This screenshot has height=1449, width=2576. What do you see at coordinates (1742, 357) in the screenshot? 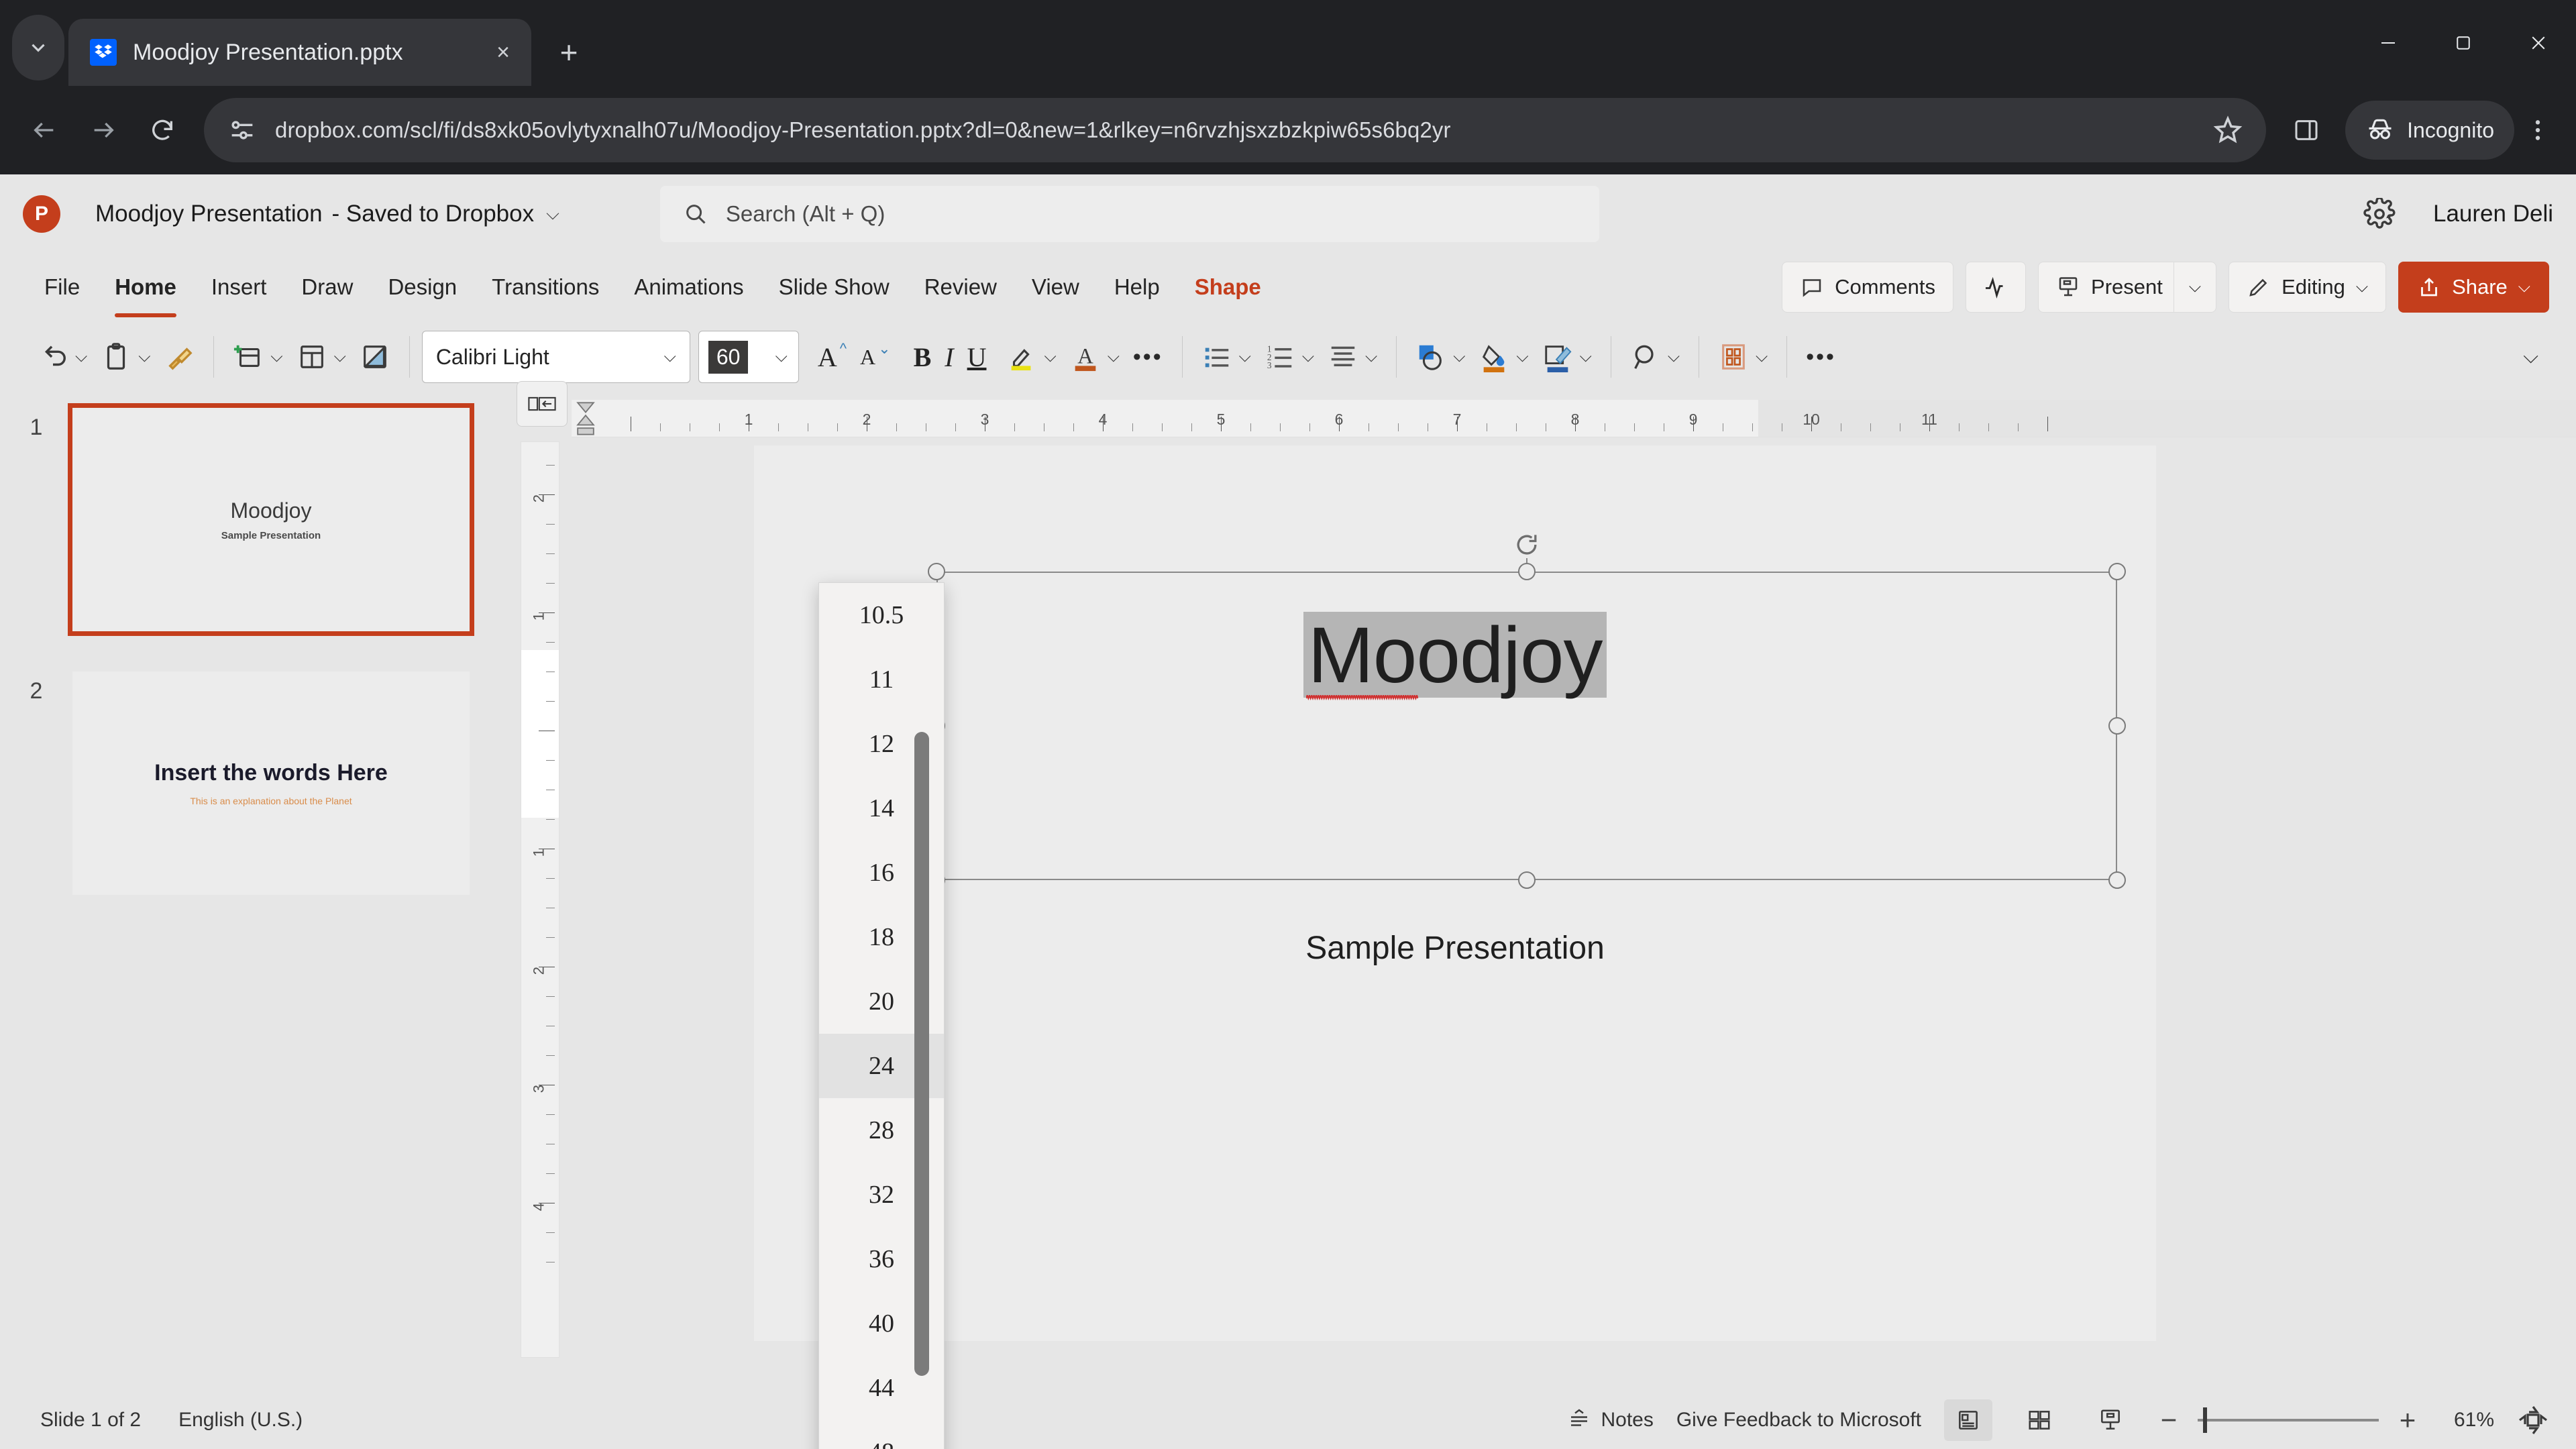
I see `arrange-button: ⌵` at bounding box center [1742, 357].